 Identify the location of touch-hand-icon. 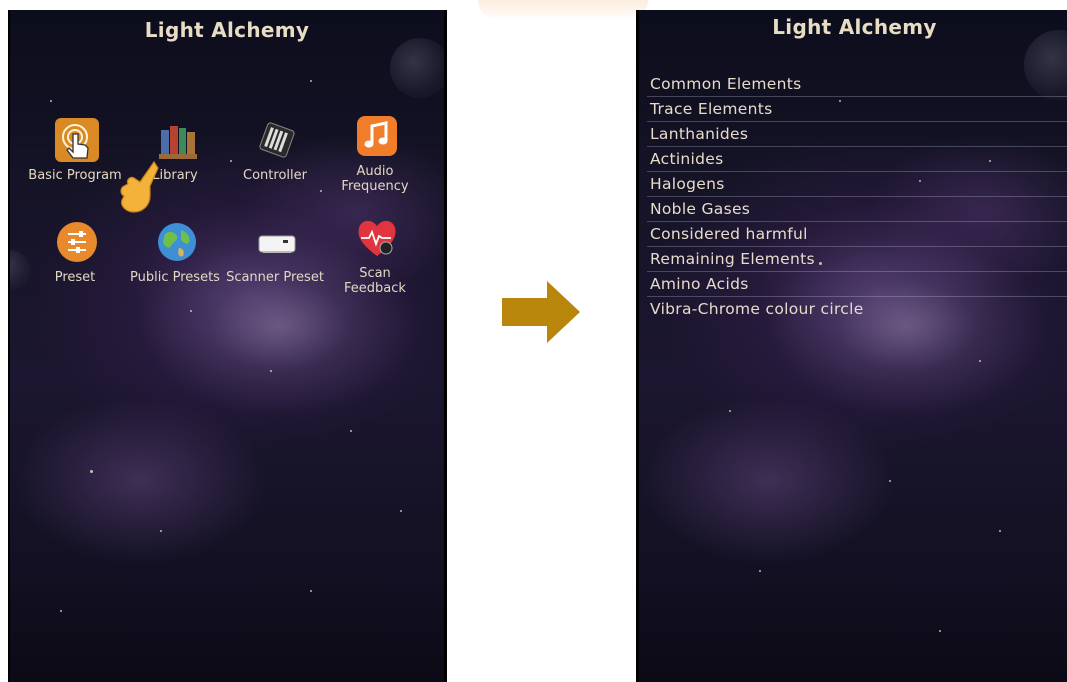
(77, 140).